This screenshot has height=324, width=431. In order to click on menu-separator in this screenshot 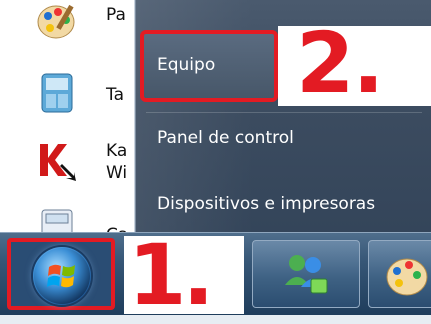, I will do `click(284, 112)`.